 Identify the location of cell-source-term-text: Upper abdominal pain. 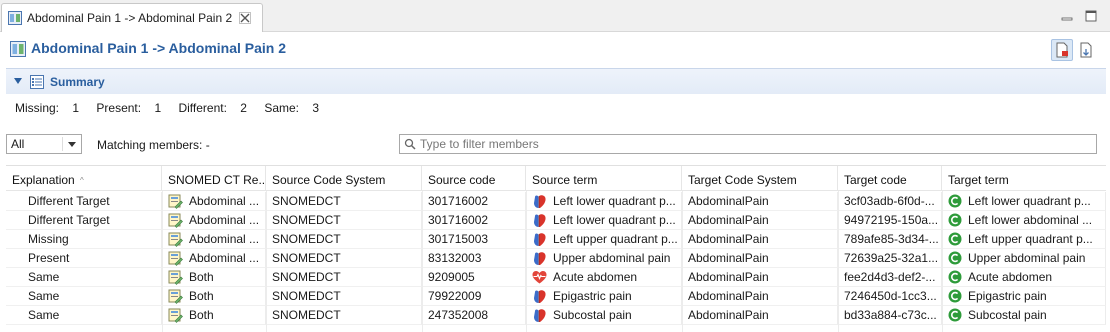
(612, 257).